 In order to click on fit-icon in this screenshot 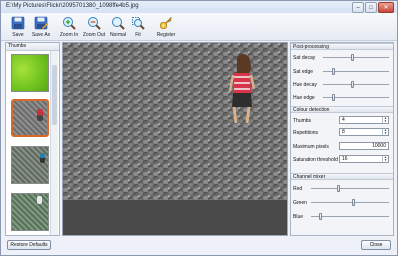, I will do `click(138, 23)`.